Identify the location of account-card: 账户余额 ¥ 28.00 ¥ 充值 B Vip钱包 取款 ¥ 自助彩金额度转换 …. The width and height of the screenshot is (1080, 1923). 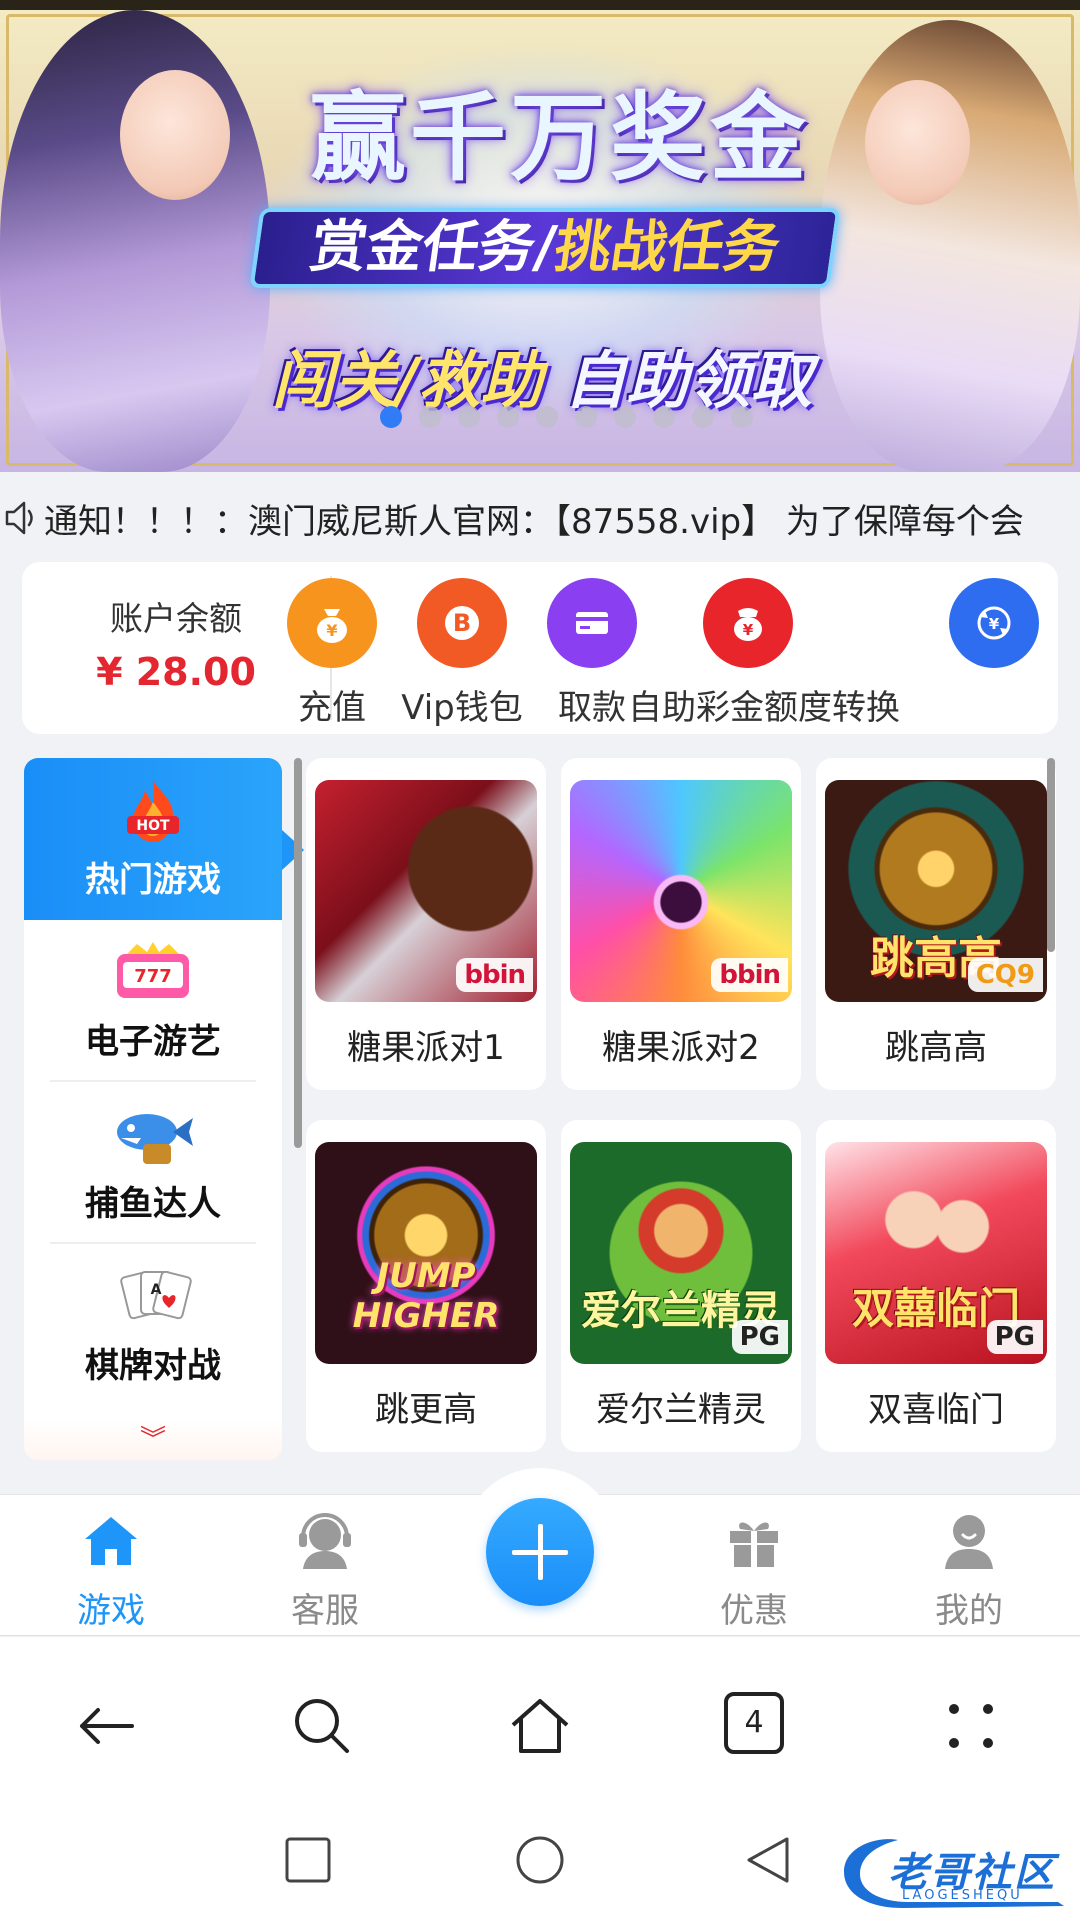
(540, 648).